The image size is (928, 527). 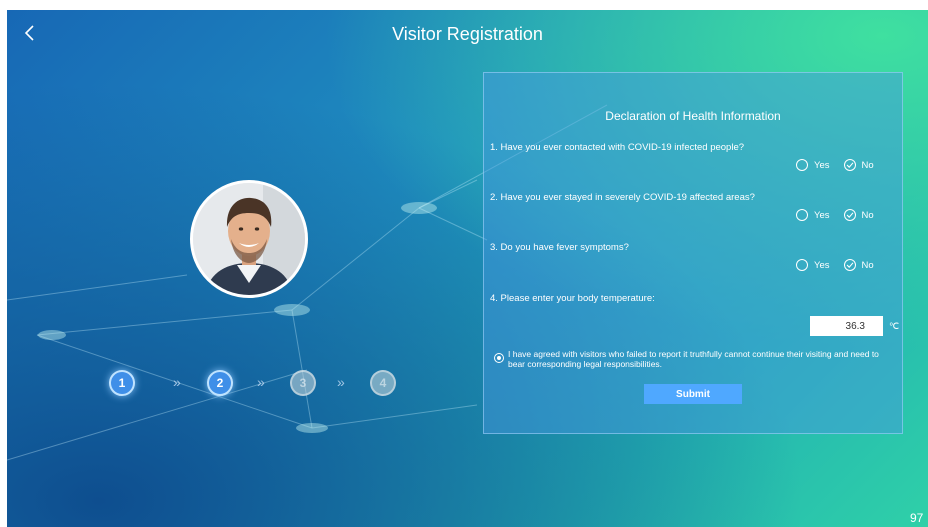 What do you see at coordinates (858, 165) in the screenshot?
I see `q1-no-option: No` at bounding box center [858, 165].